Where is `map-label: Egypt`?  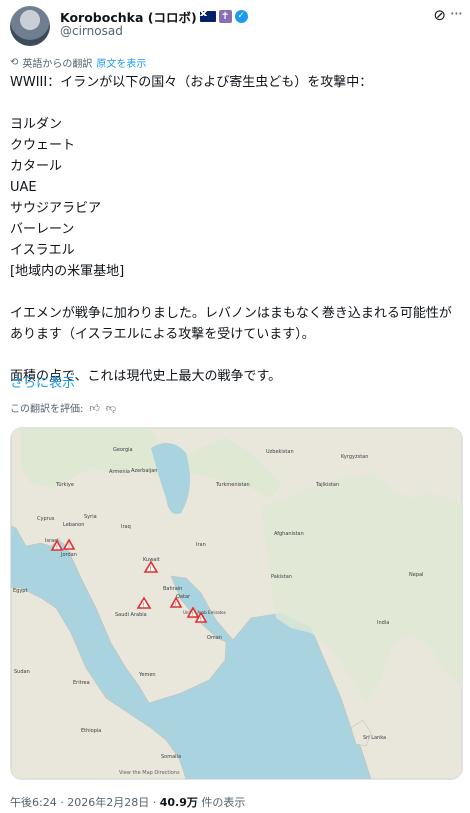 map-label: Egypt is located at coordinates (20, 591).